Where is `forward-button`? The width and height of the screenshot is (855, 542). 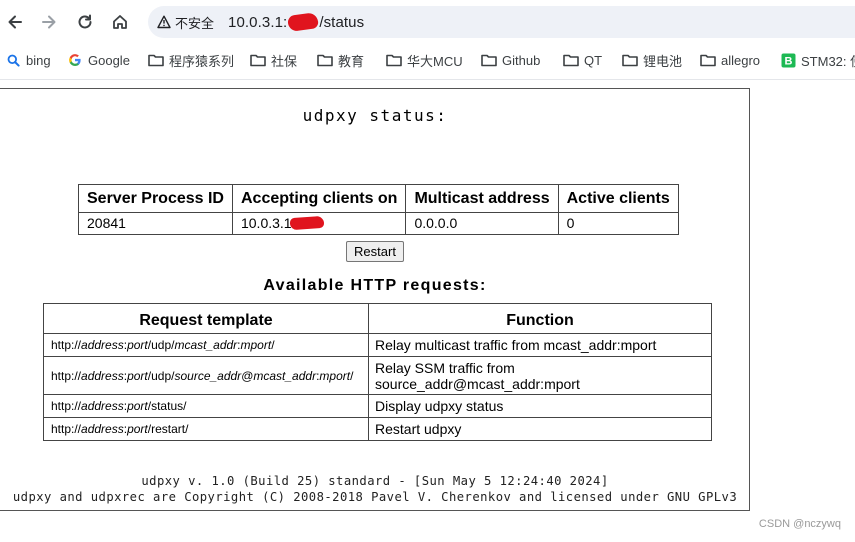 forward-button is located at coordinates (49, 22).